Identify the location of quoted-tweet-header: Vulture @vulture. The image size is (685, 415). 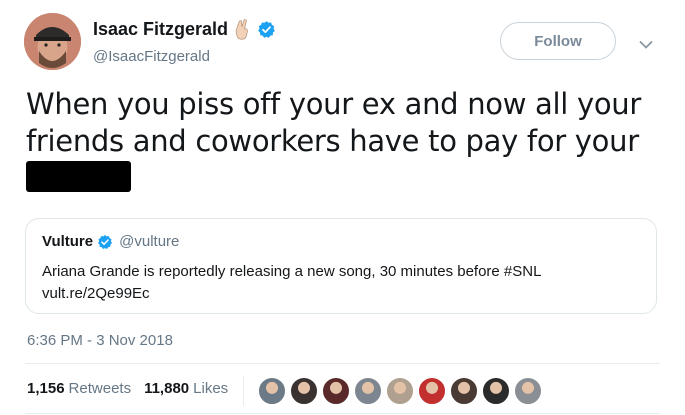
(110, 241).